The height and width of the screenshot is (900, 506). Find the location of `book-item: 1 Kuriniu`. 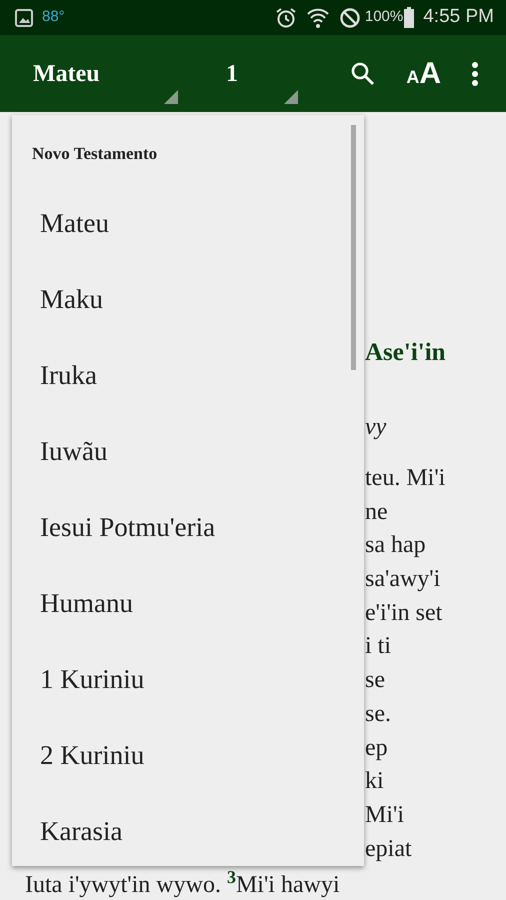

book-item: 1 Kuriniu is located at coordinates (188, 679).